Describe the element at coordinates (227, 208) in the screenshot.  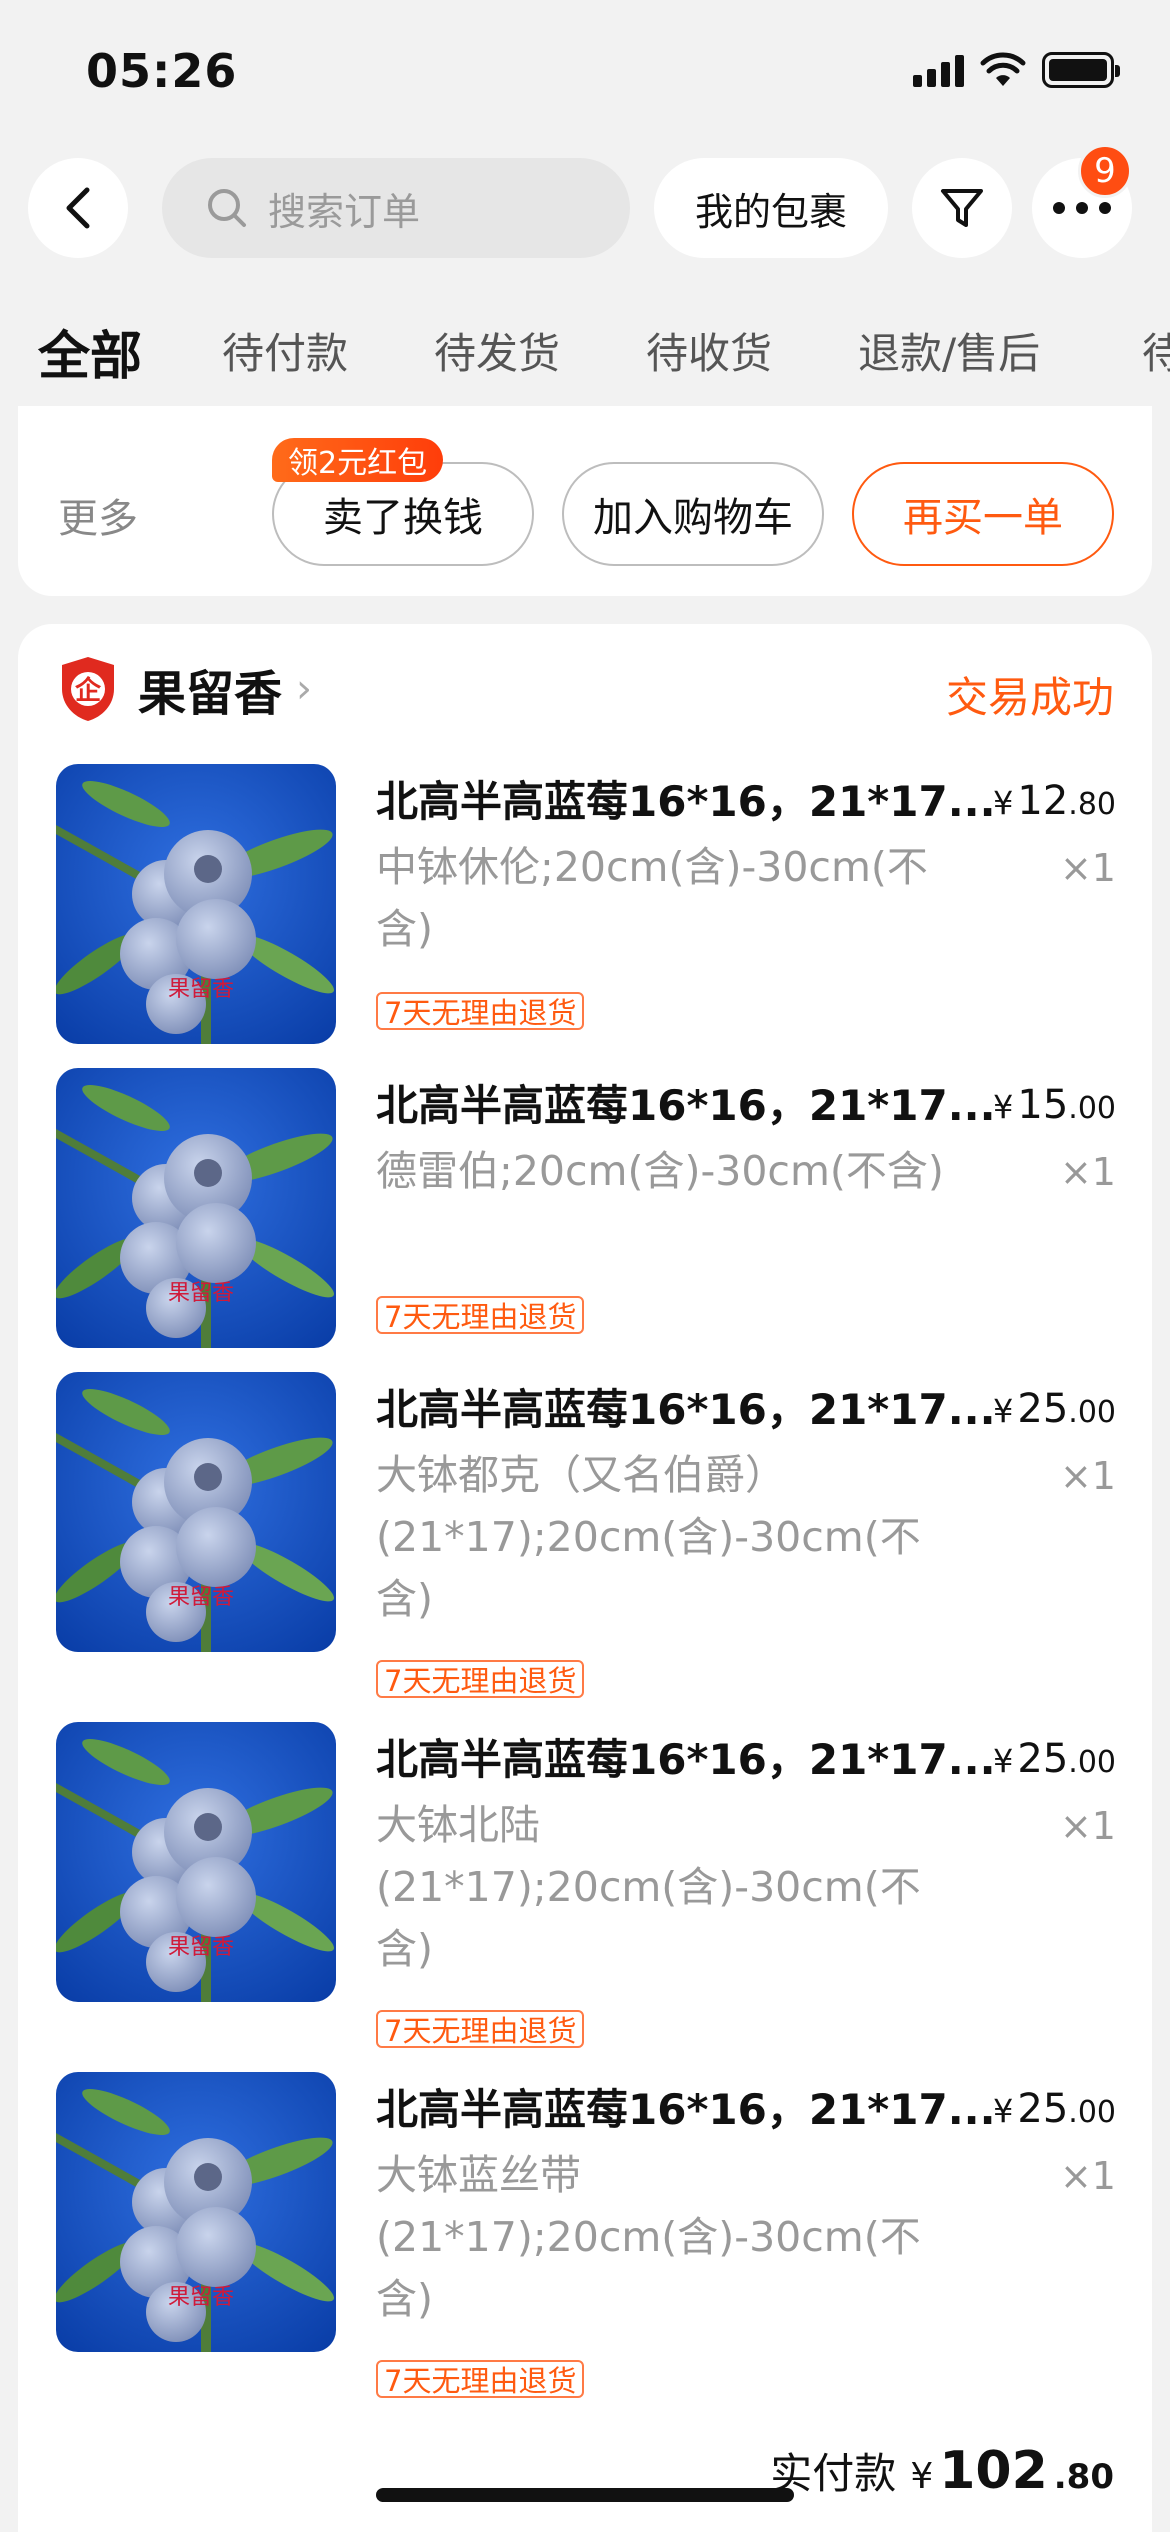
I see `search-icon` at that location.